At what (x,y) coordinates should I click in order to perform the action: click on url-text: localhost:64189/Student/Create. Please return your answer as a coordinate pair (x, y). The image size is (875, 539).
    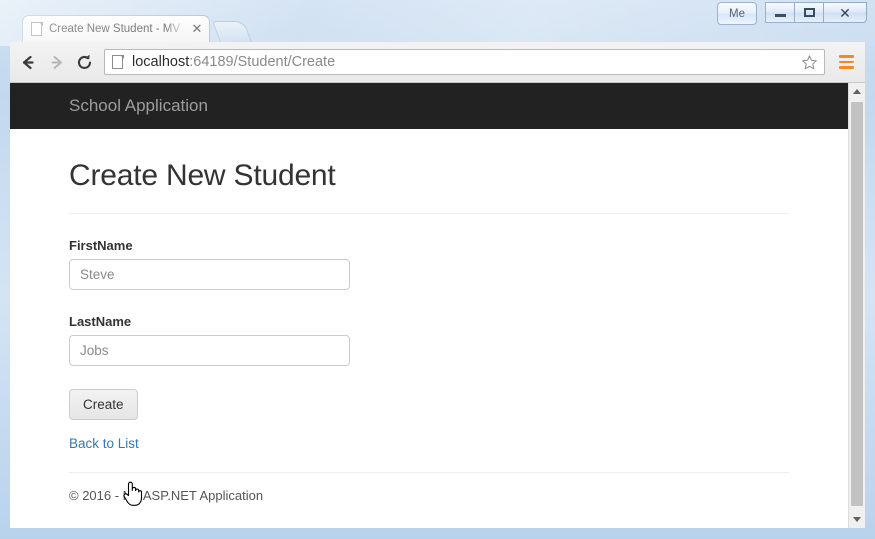
    Looking at the image, I should click on (465, 62).